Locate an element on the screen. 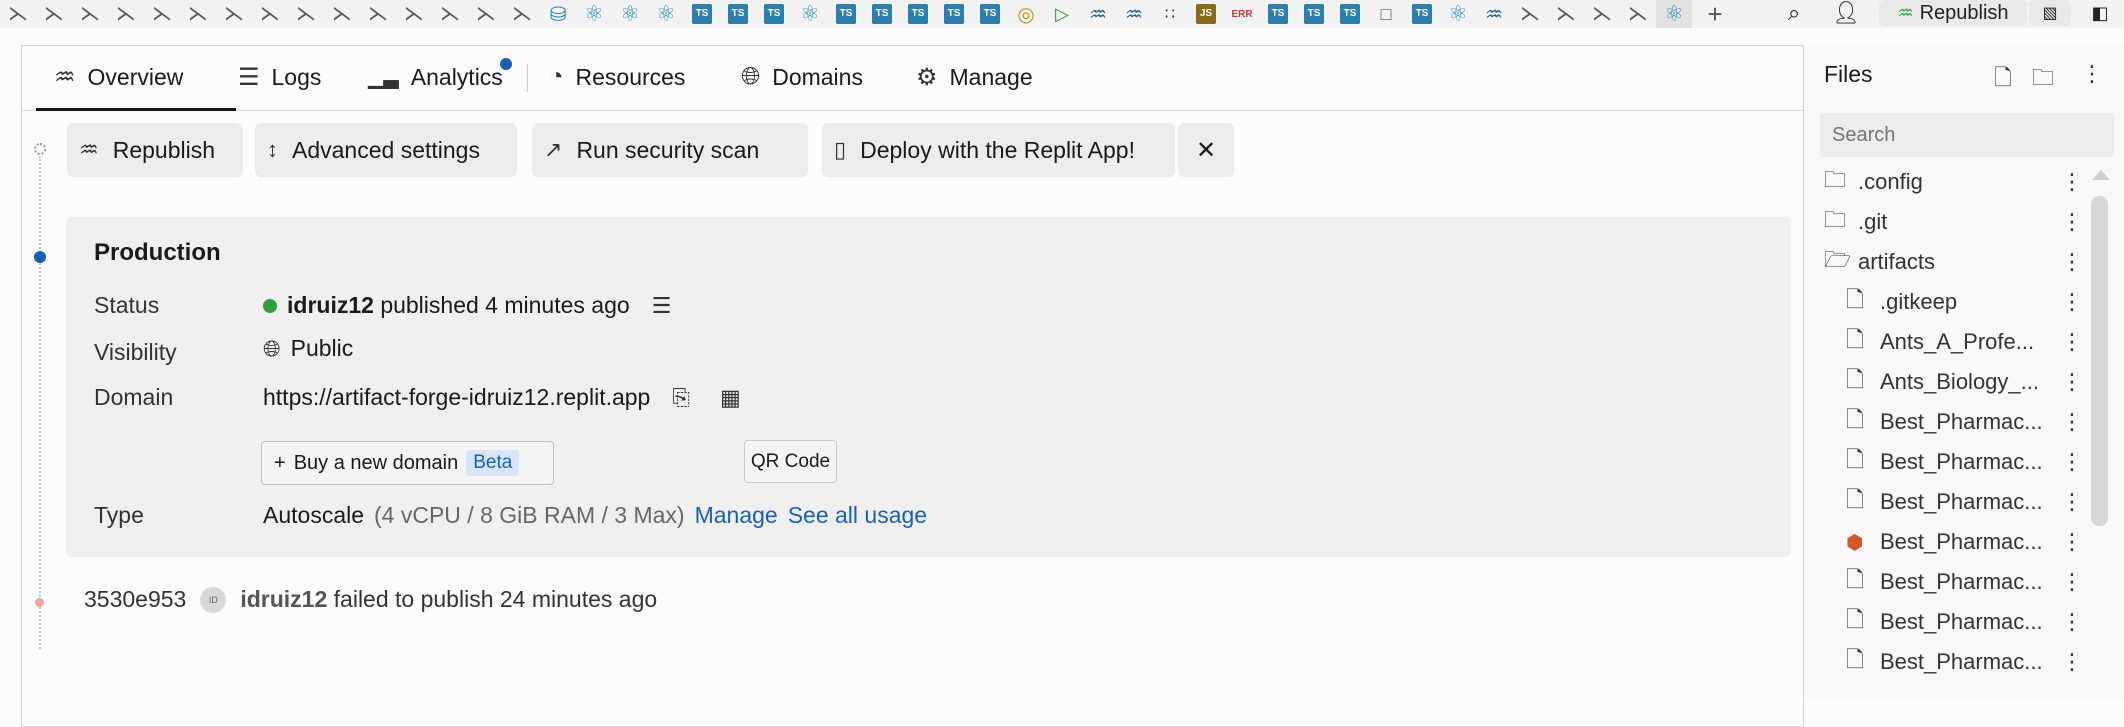 The image size is (2124, 727). tab-logs: ☰ Logs is located at coordinates (279, 77).